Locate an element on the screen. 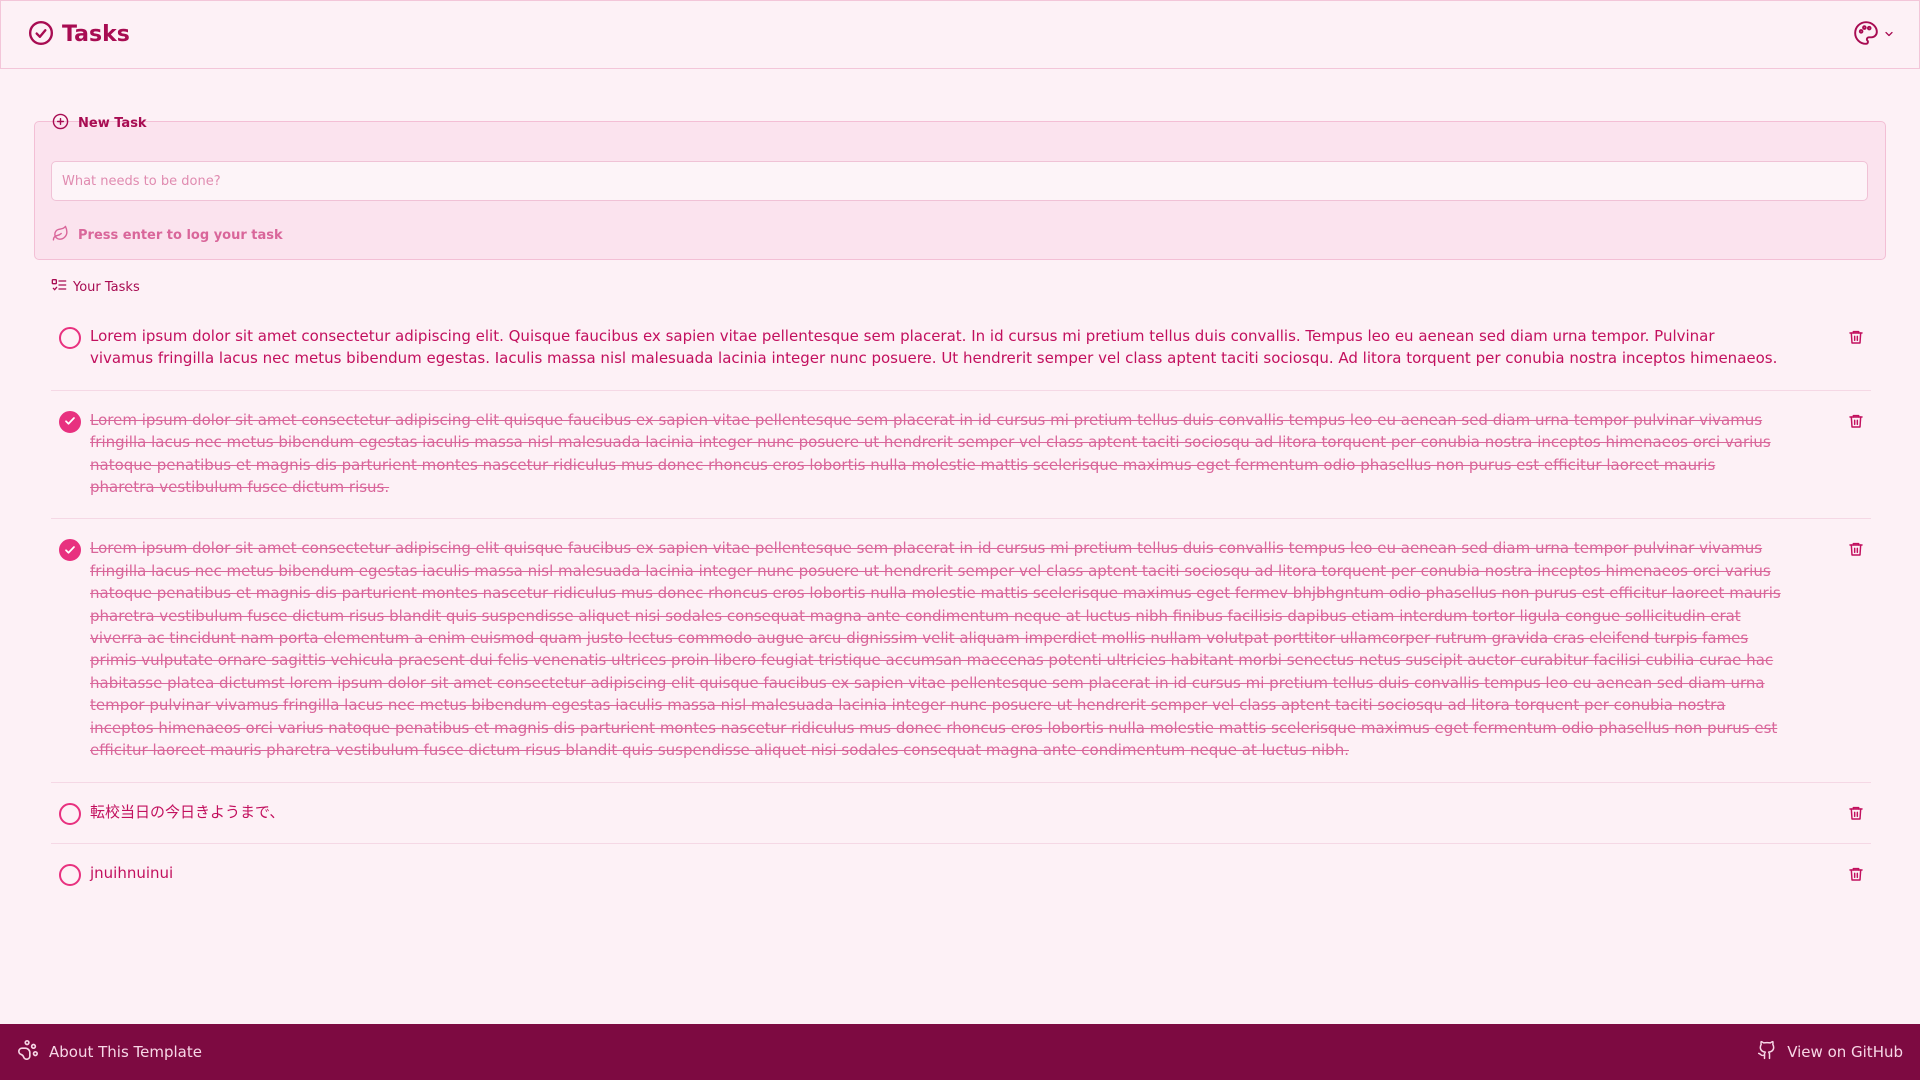 The height and width of the screenshot is (1080, 1920). new-task-label: New Task is located at coordinates (99, 123).